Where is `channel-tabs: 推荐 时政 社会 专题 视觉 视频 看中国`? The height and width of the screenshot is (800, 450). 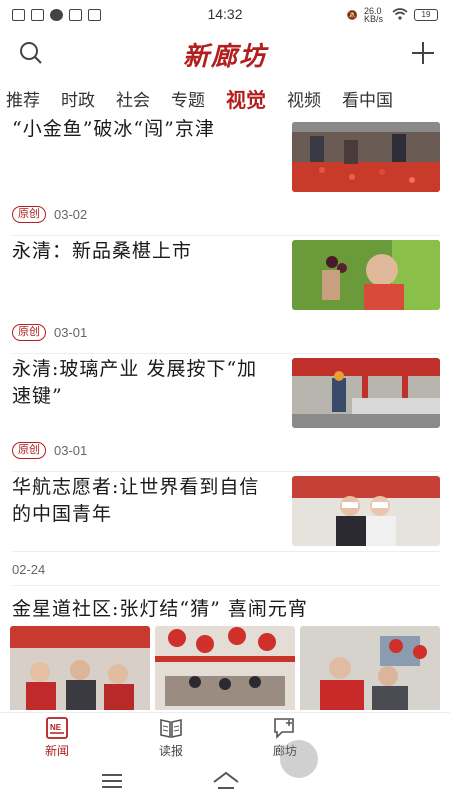 channel-tabs: 推荐 时政 社会 专题 视觉 视频 看中国 is located at coordinates (225, 98).